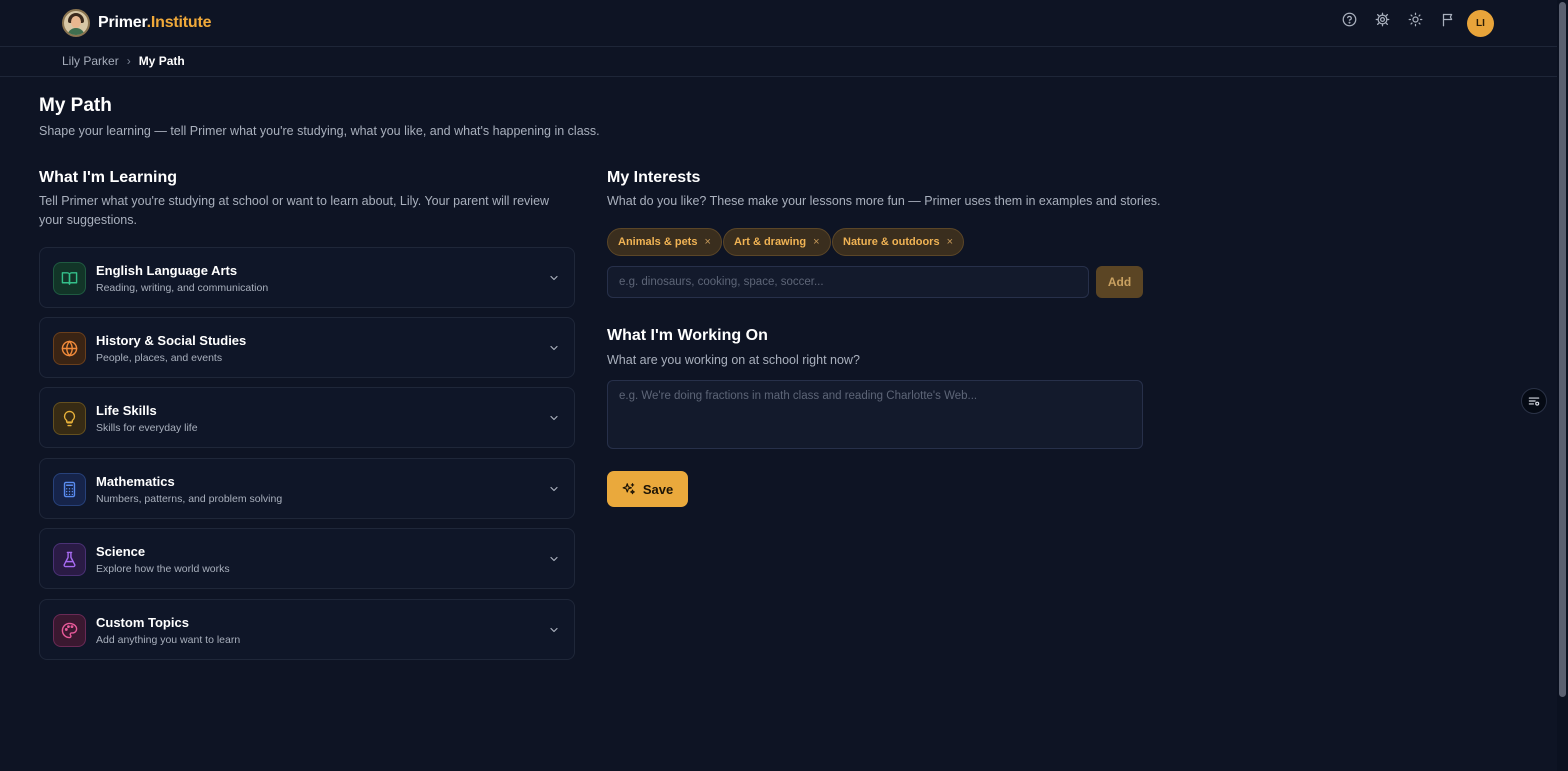  What do you see at coordinates (179, 22) in the screenshot?
I see `logo-accent: .Institute` at bounding box center [179, 22].